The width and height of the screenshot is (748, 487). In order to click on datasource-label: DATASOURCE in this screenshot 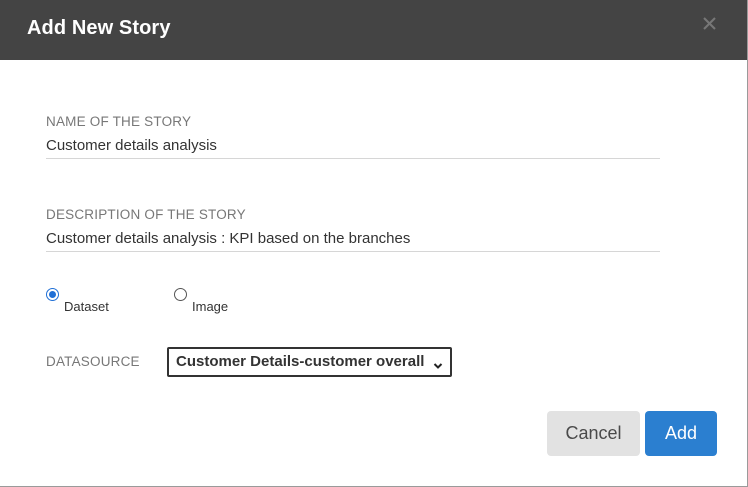, I will do `click(93, 361)`.